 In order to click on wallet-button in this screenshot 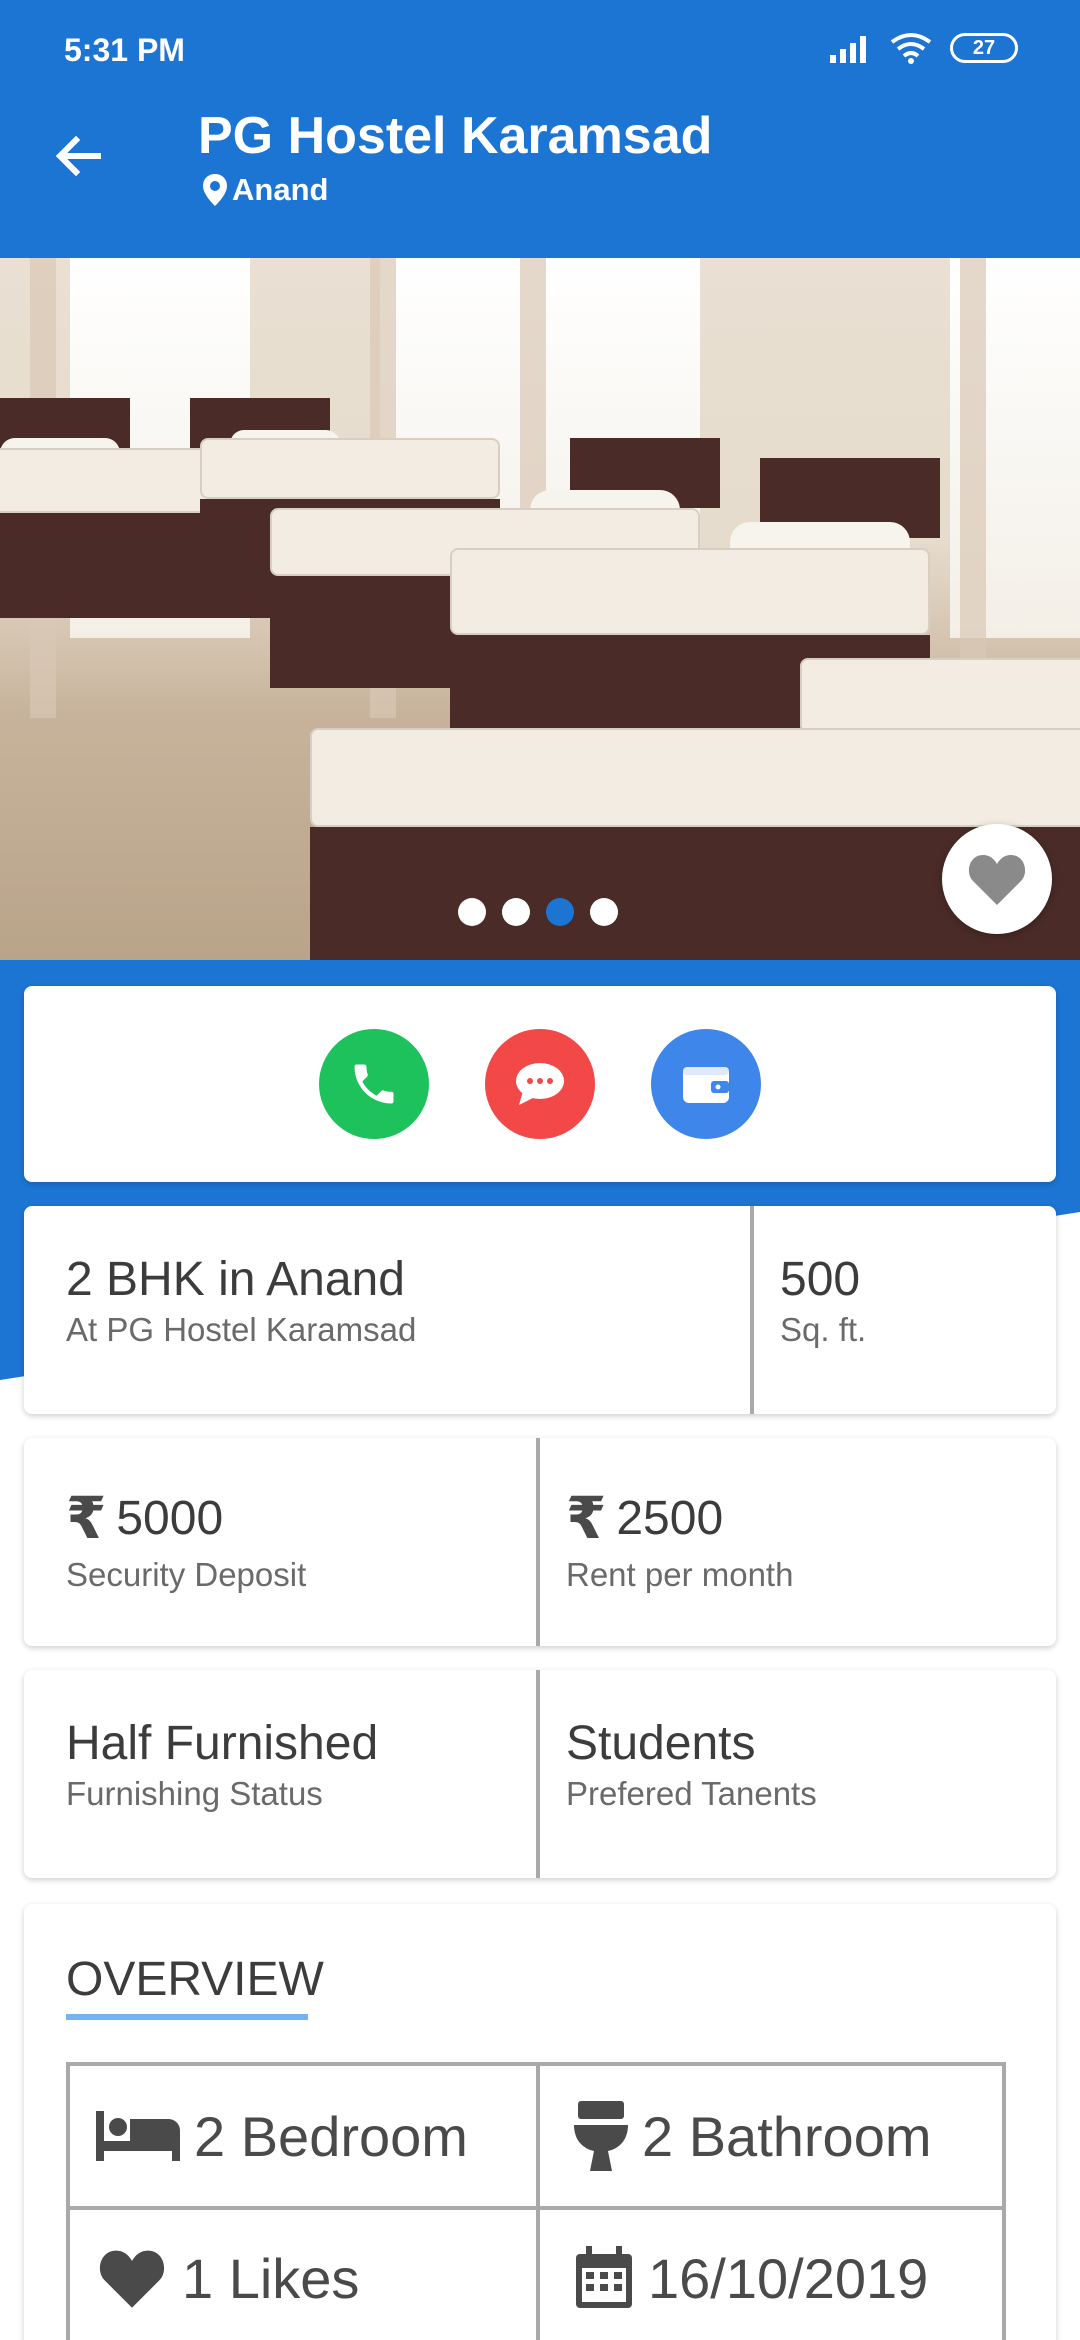, I will do `click(706, 1084)`.